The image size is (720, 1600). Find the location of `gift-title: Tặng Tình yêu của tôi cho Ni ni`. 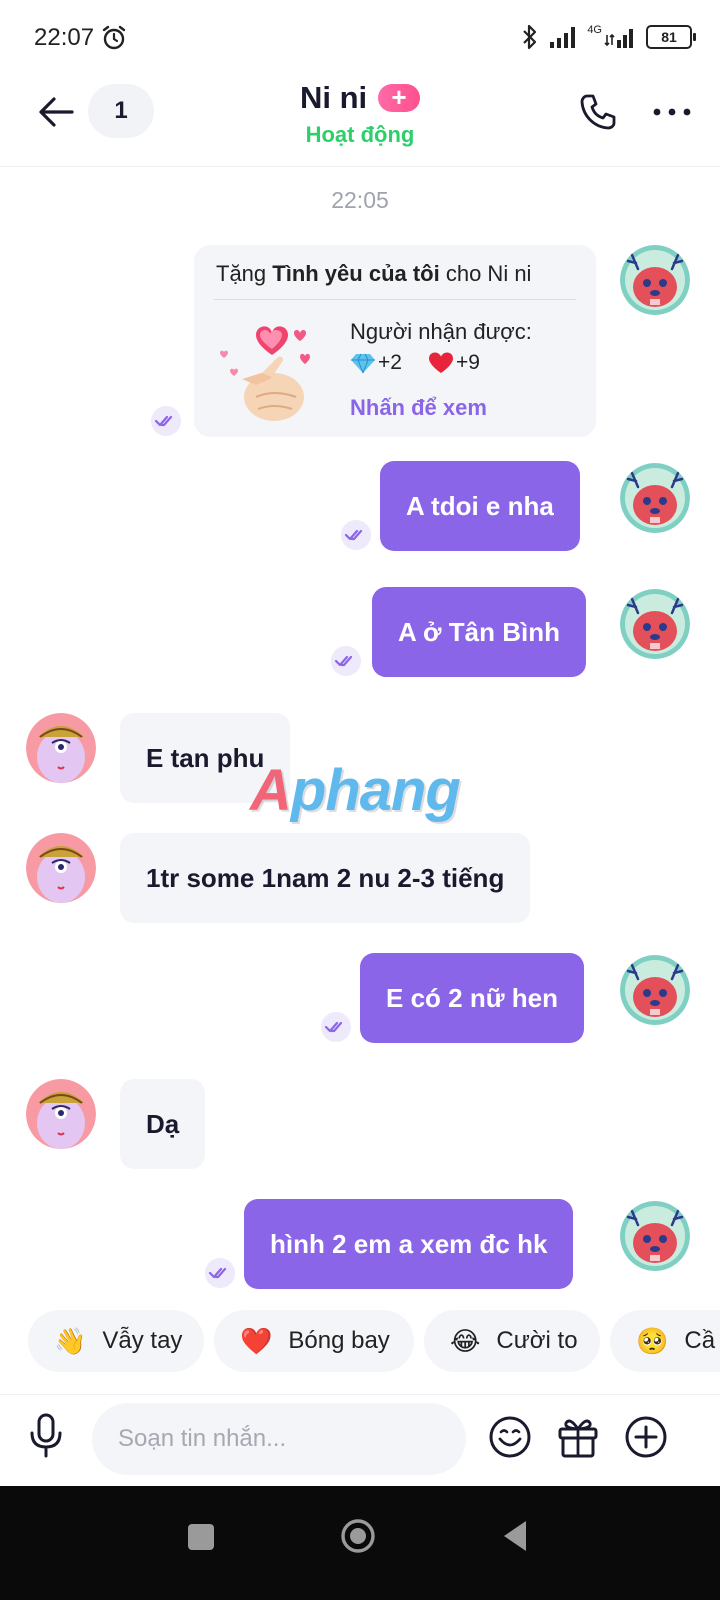

gift-title: Tặng Tình yêu của tôi cho Ni ni is located at coordinates (374, 273).